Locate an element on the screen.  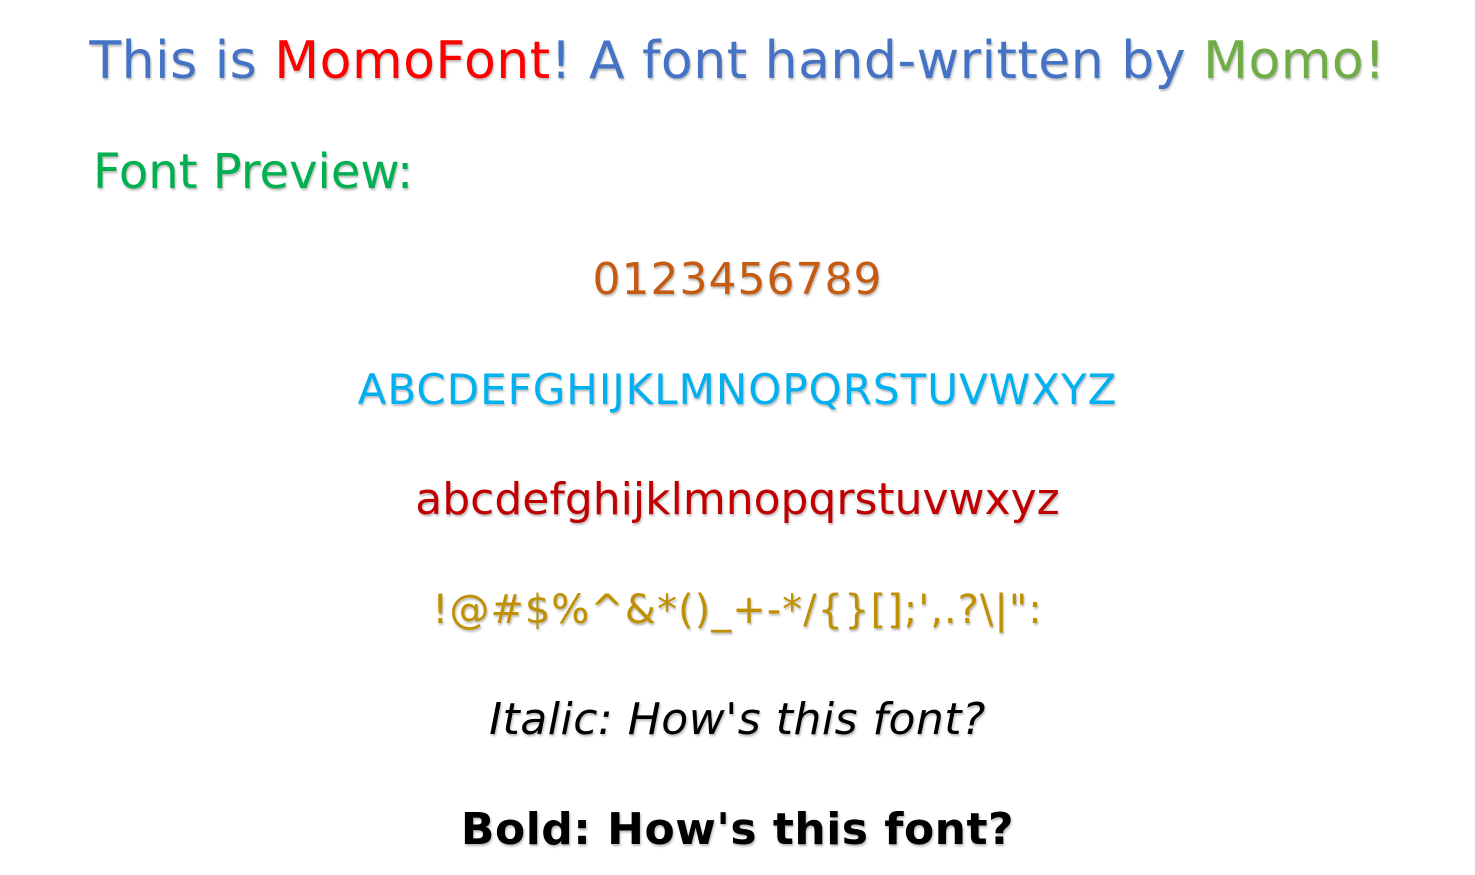
uppercase-sample: ABCDEFGHIJKLMNOPQRSTUVWXYZ is located at coordinates (737, 389).